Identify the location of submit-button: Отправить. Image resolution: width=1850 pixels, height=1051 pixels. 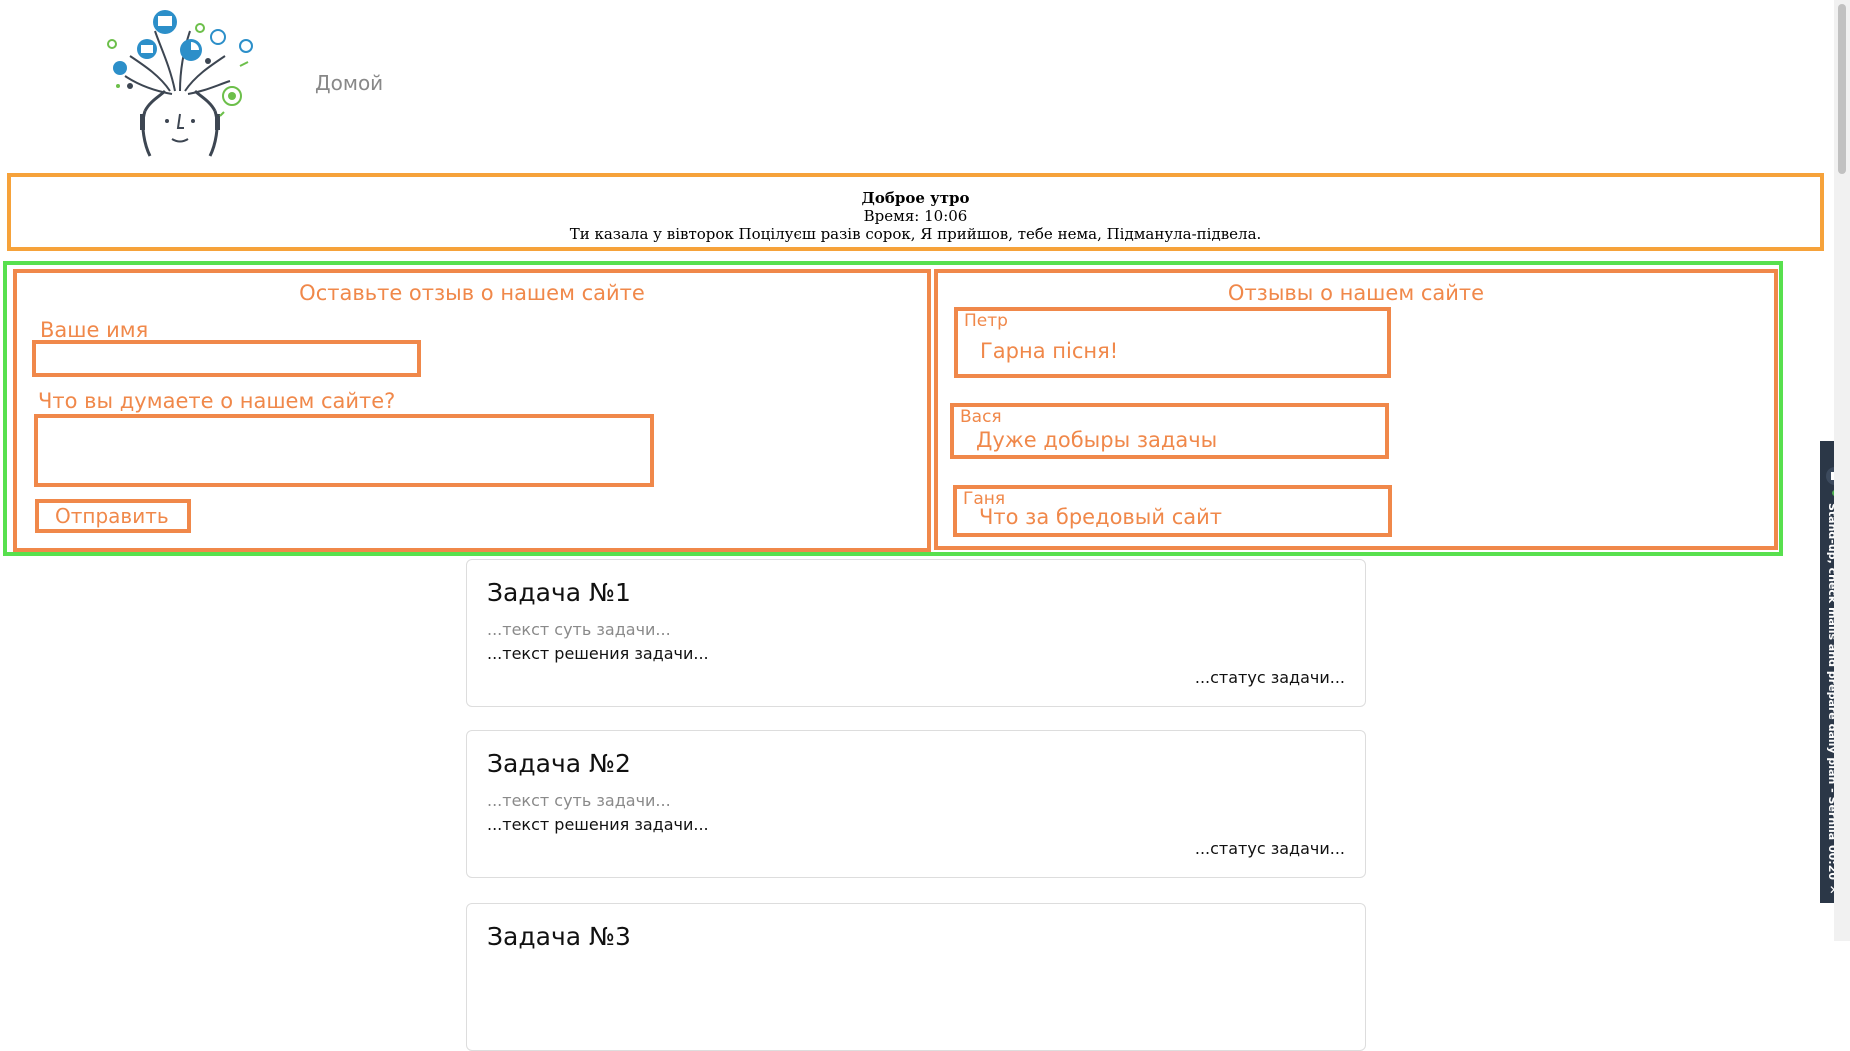
(113, 516).